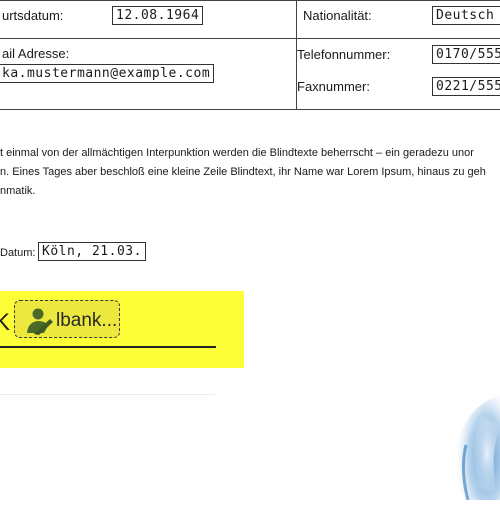 The height and width of the screenshot is (505, 500). Describe the element at coordinates (250, 109) in the screenshot. I see `table-border-bottom` at that location.